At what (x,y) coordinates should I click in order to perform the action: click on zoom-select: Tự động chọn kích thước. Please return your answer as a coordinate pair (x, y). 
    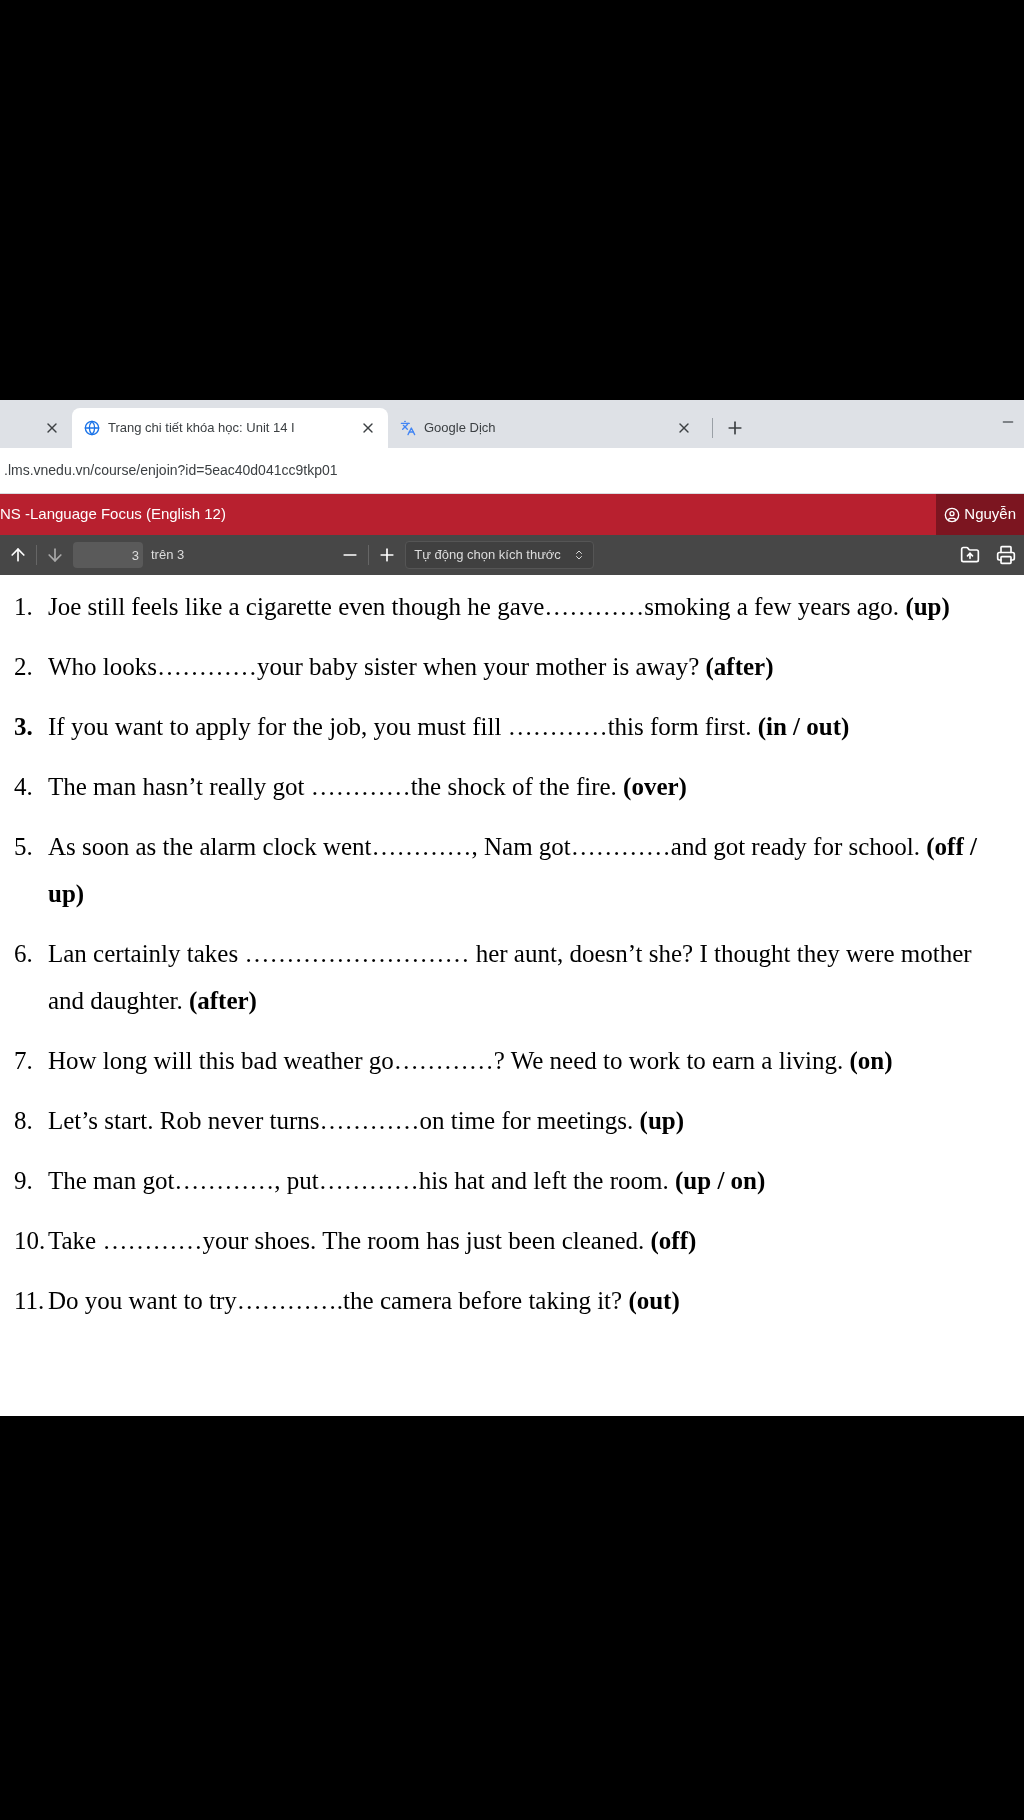
    Looking at the image, I should click on (499, 555).